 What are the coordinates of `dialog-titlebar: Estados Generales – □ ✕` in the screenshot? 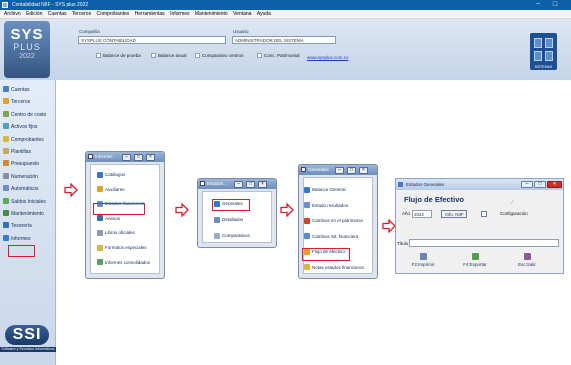 It's located at (479, 184).